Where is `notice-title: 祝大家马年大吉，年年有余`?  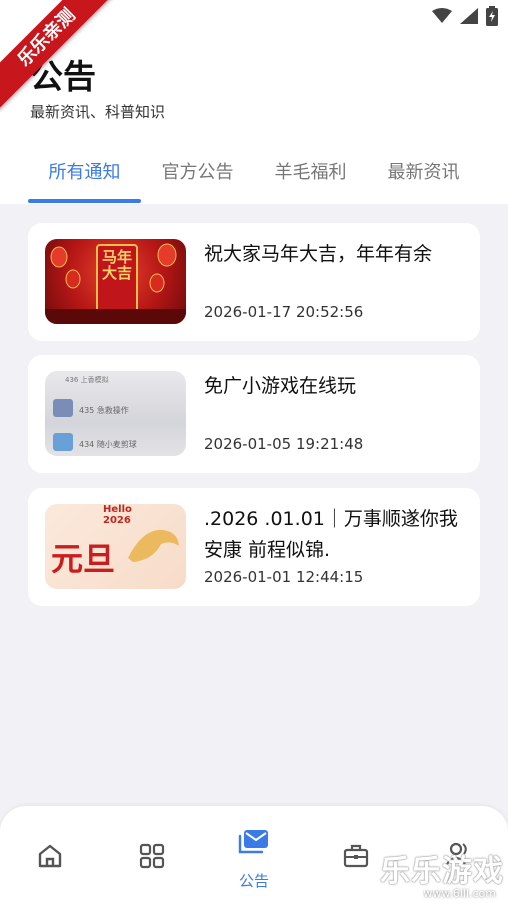
notice-title: 祝大家马年大吉，年年有余 is located at coordinates (318, 254).